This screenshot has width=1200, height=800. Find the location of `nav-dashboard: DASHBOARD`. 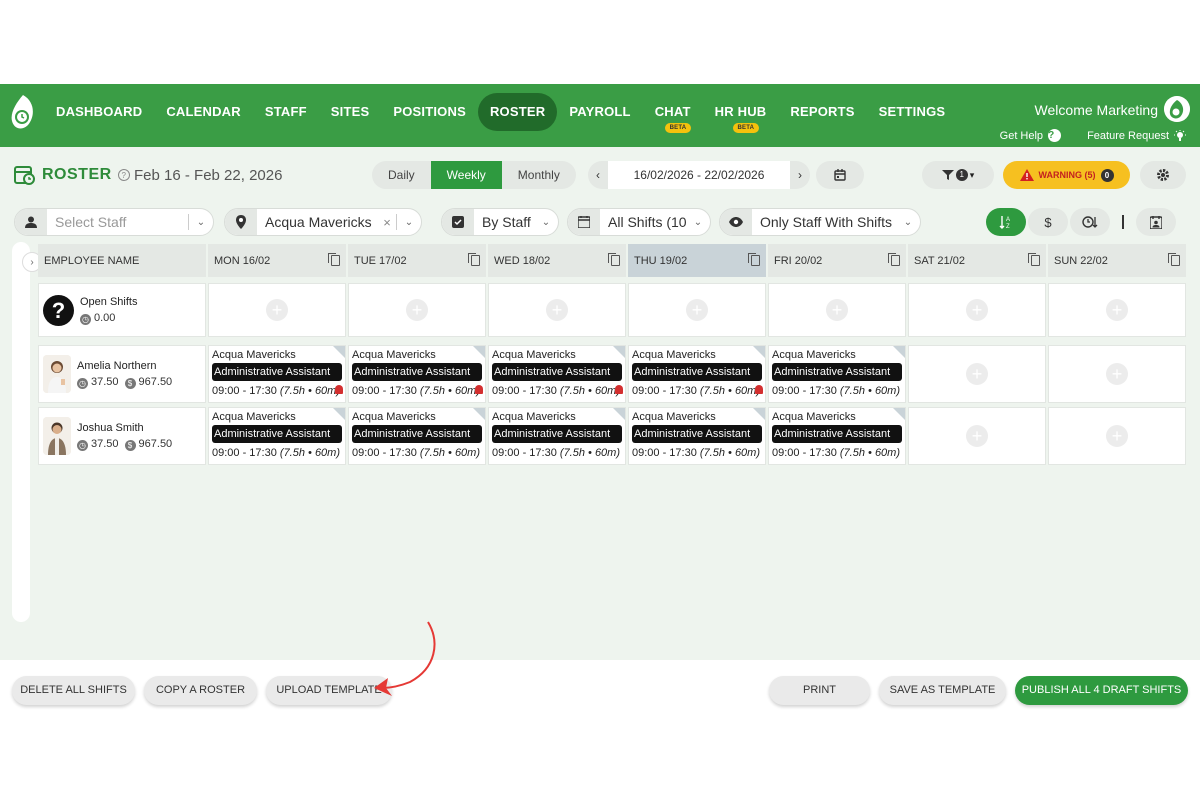

nav-dashboard: DASHBOARD is located at coordinates (99, 112).